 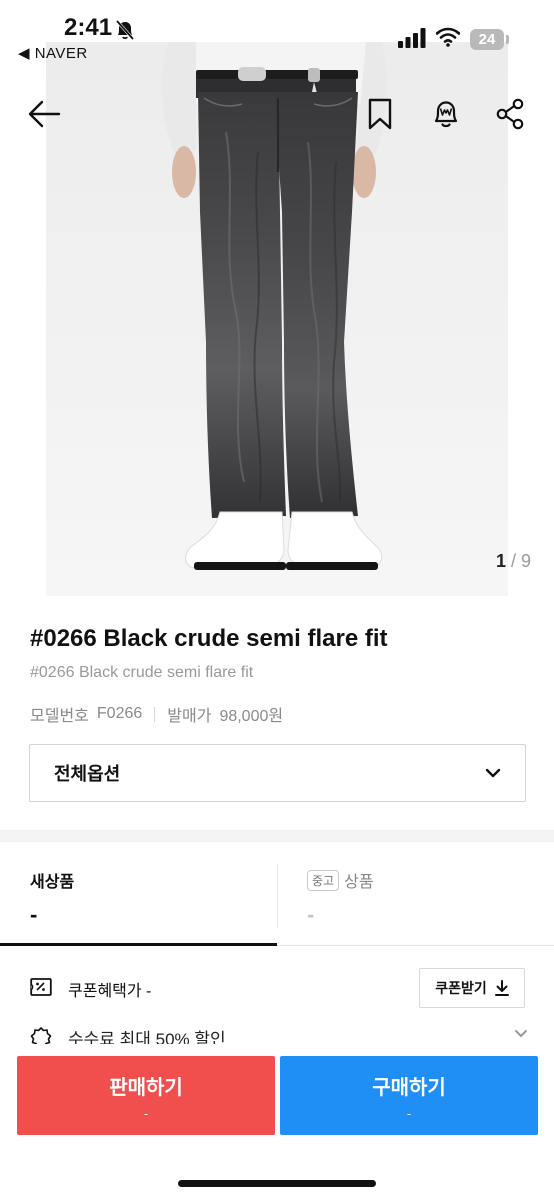 I want to click on buy-button: 구매하기 -, so click(x=409, y=1095).